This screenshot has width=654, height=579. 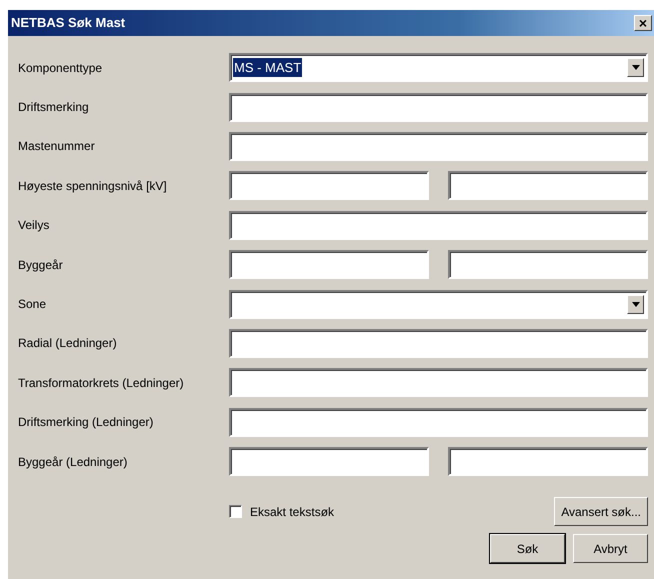 What do you see at coordinates (33, 305) in the screenshot?
I see `field-label: Sone` at bounding box center [33, 305].